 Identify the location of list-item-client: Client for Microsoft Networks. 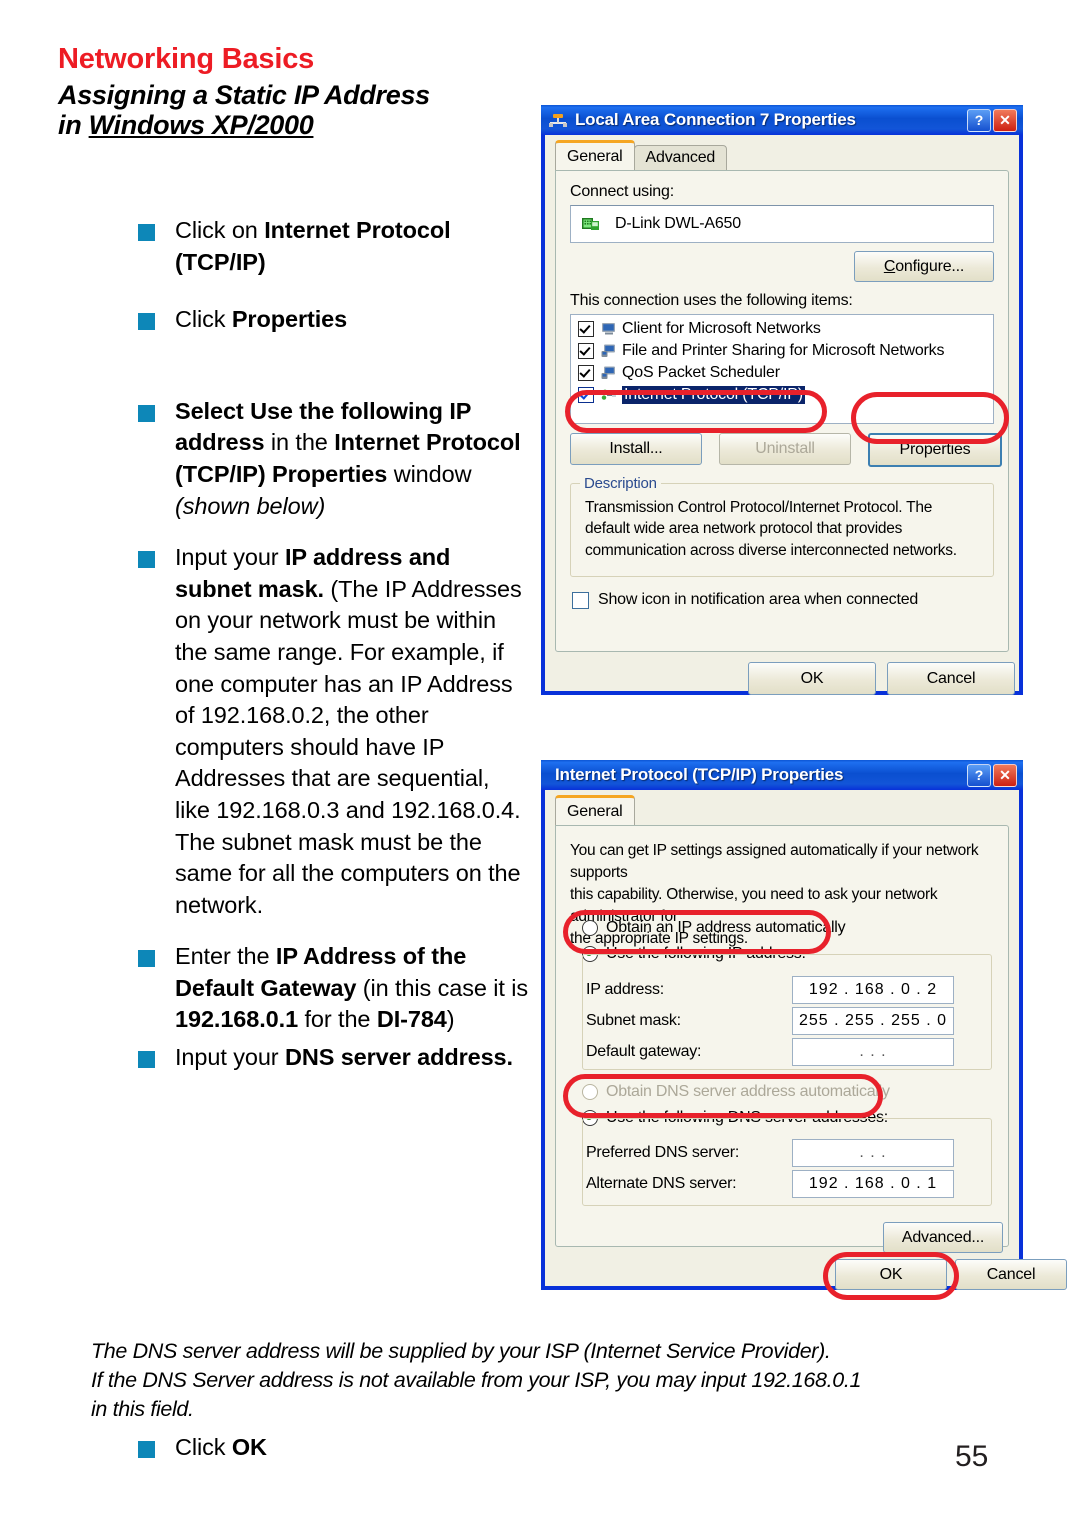
(782, 329).